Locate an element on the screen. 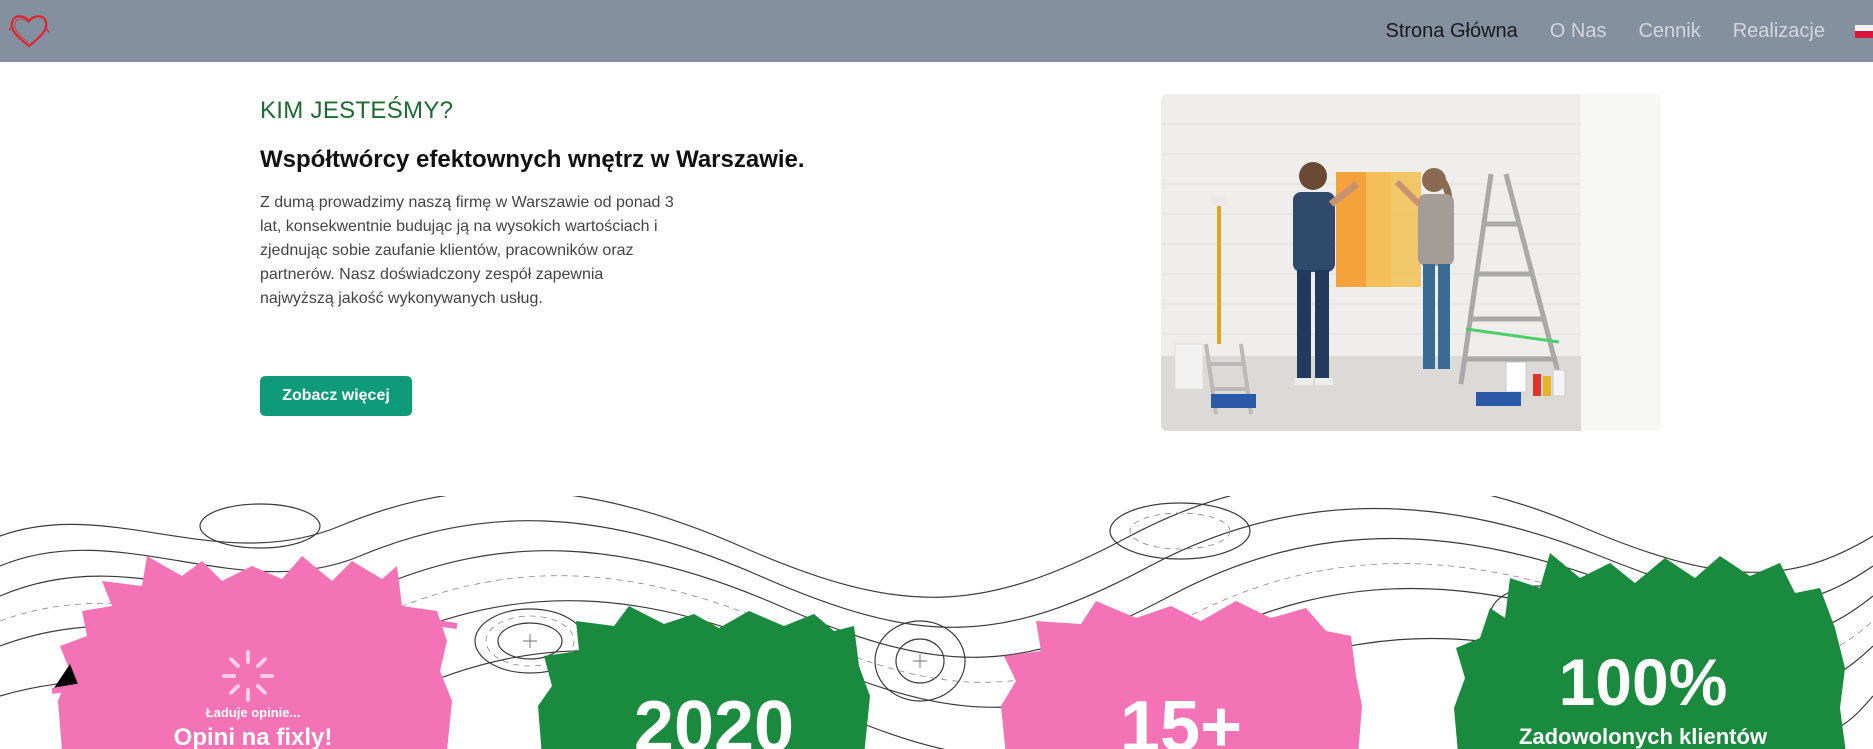 This screenshot has height=749, width=1873. hero-photo is located at coordinates (1411, 262).